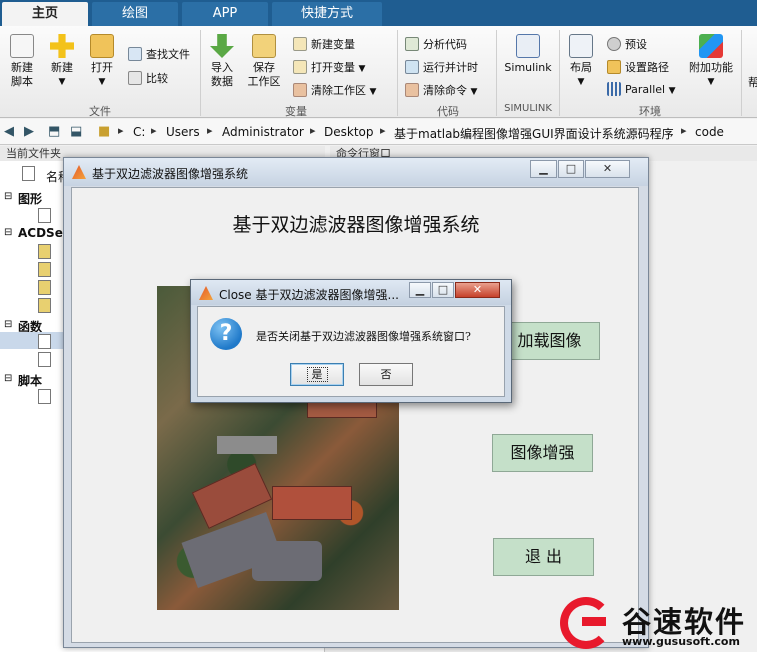 The height and width of the screenshot is (652, 757). I want to click on dialog-maximize-button: □, so click(443, 290).